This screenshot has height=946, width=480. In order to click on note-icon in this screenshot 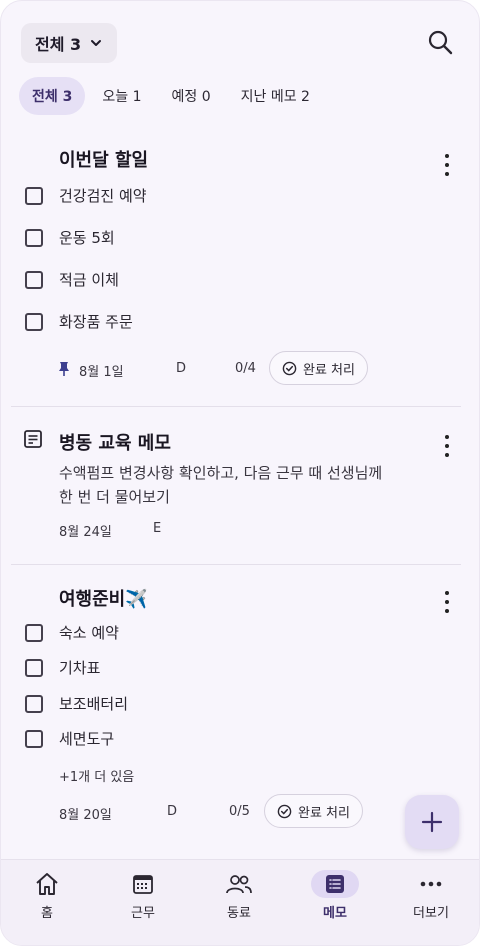, I will do `click(33, 439)`.